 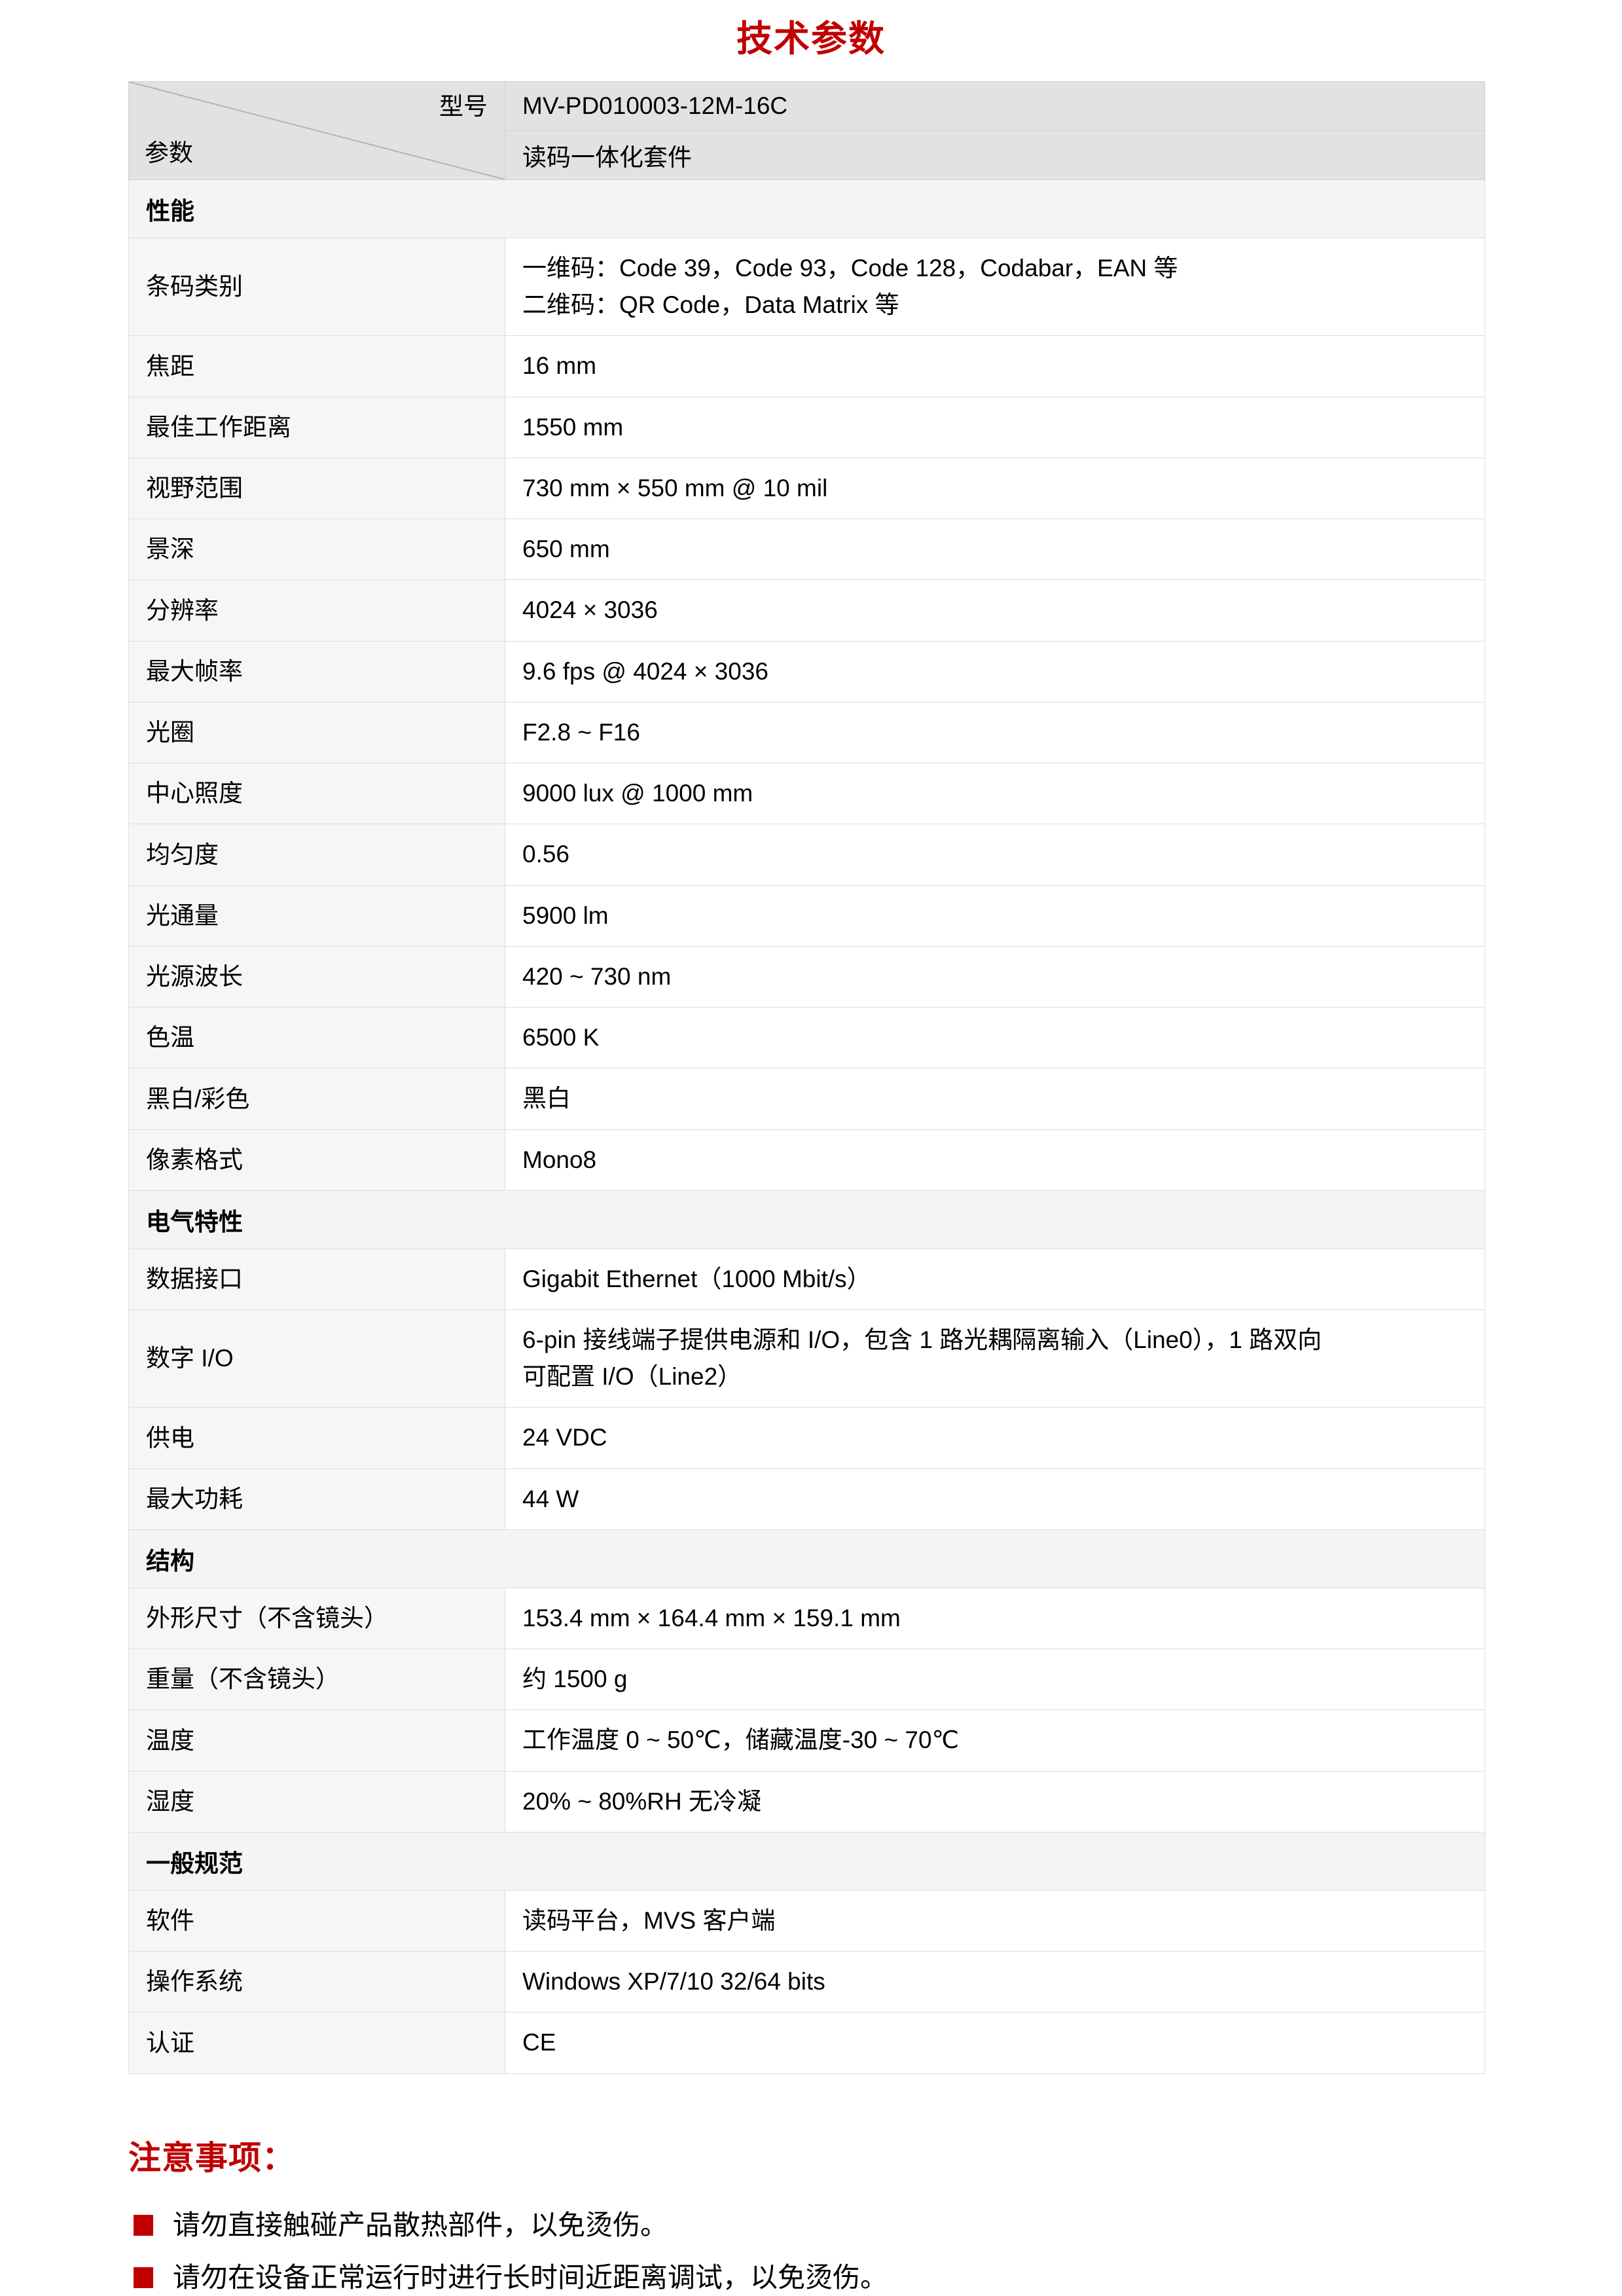 I want to click on table-row: 光圈 F2.8 ~ F16, so click(x=806, y=732).